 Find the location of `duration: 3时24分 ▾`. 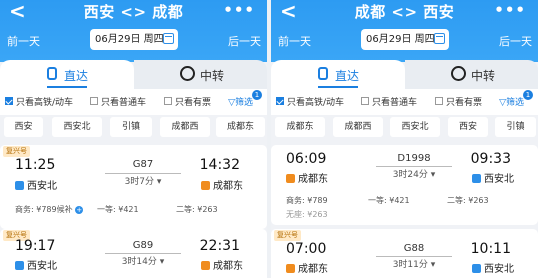

duration: 3时24分 ▾ is located at coordinates (414, 175).